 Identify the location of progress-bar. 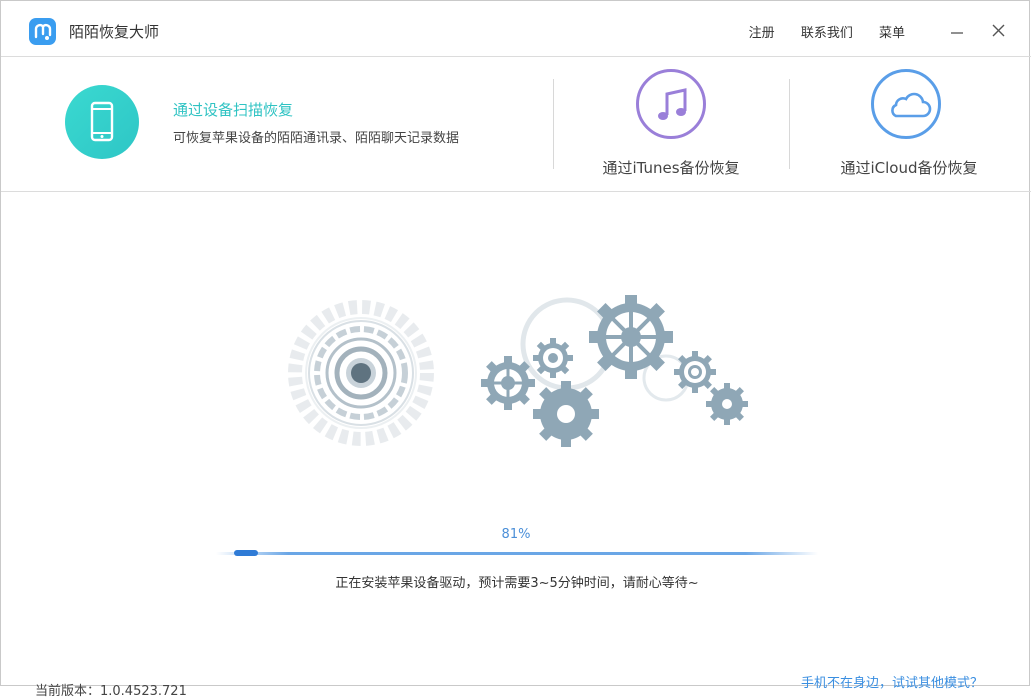
(517, 553).